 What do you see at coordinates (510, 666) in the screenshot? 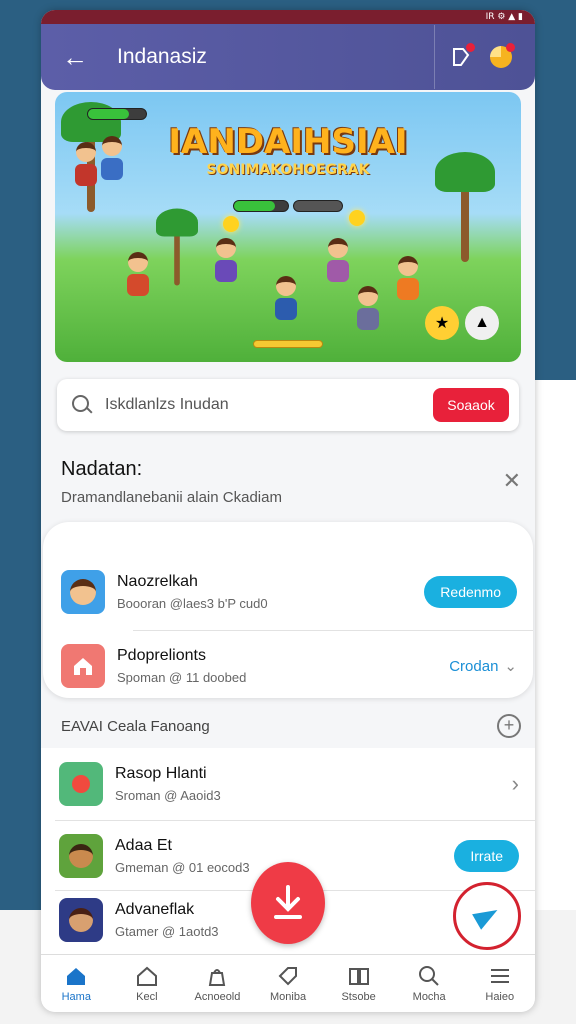
I see `chevron-down-icon: ⌄` at bounding box center [510, 666].